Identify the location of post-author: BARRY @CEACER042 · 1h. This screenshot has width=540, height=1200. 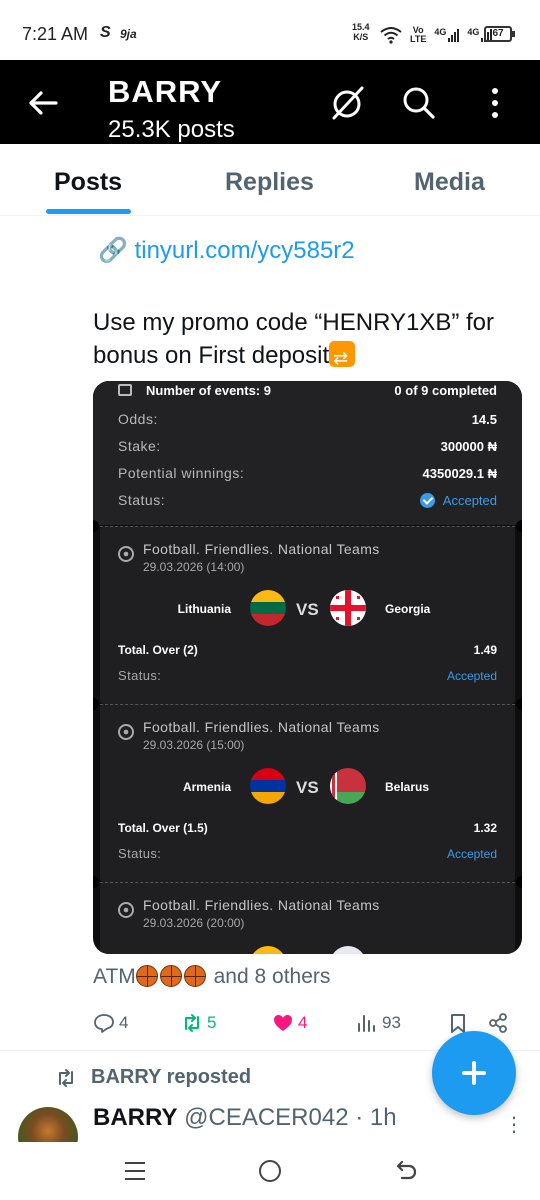
(245, 1118).